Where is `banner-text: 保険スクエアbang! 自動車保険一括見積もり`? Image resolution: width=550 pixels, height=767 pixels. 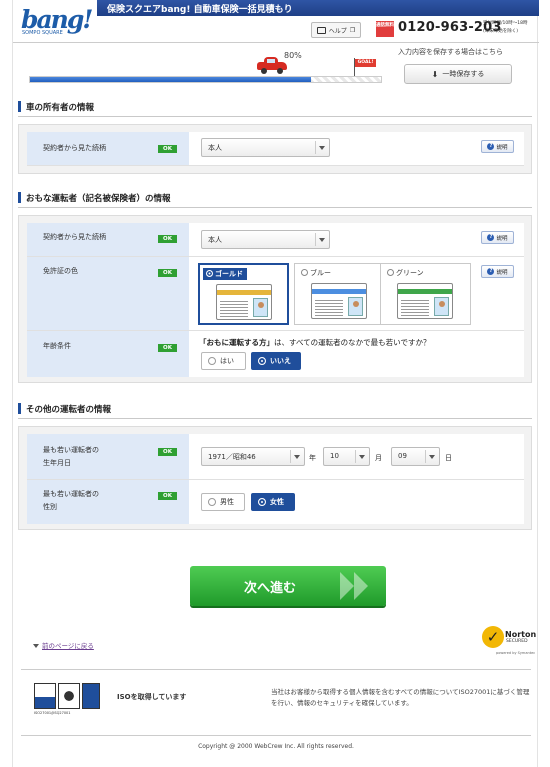 banner-text: 保険スクエアbang! 自動車保険一括見積もり is located at coordinates (200, 10).